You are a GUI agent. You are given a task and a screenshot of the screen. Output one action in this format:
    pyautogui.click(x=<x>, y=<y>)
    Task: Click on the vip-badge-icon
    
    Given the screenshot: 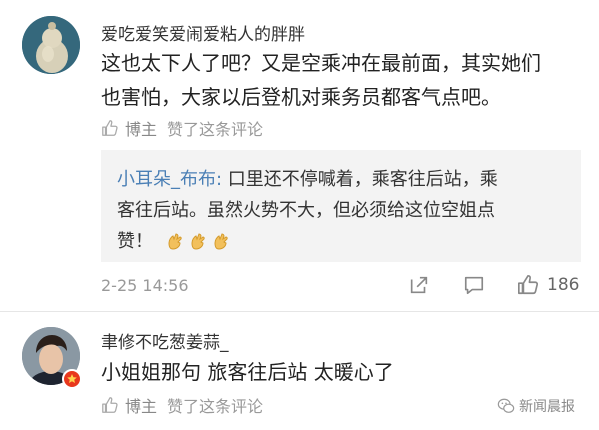 What is the action you would take?
    pyautogui.click(x=72, y=379)
    